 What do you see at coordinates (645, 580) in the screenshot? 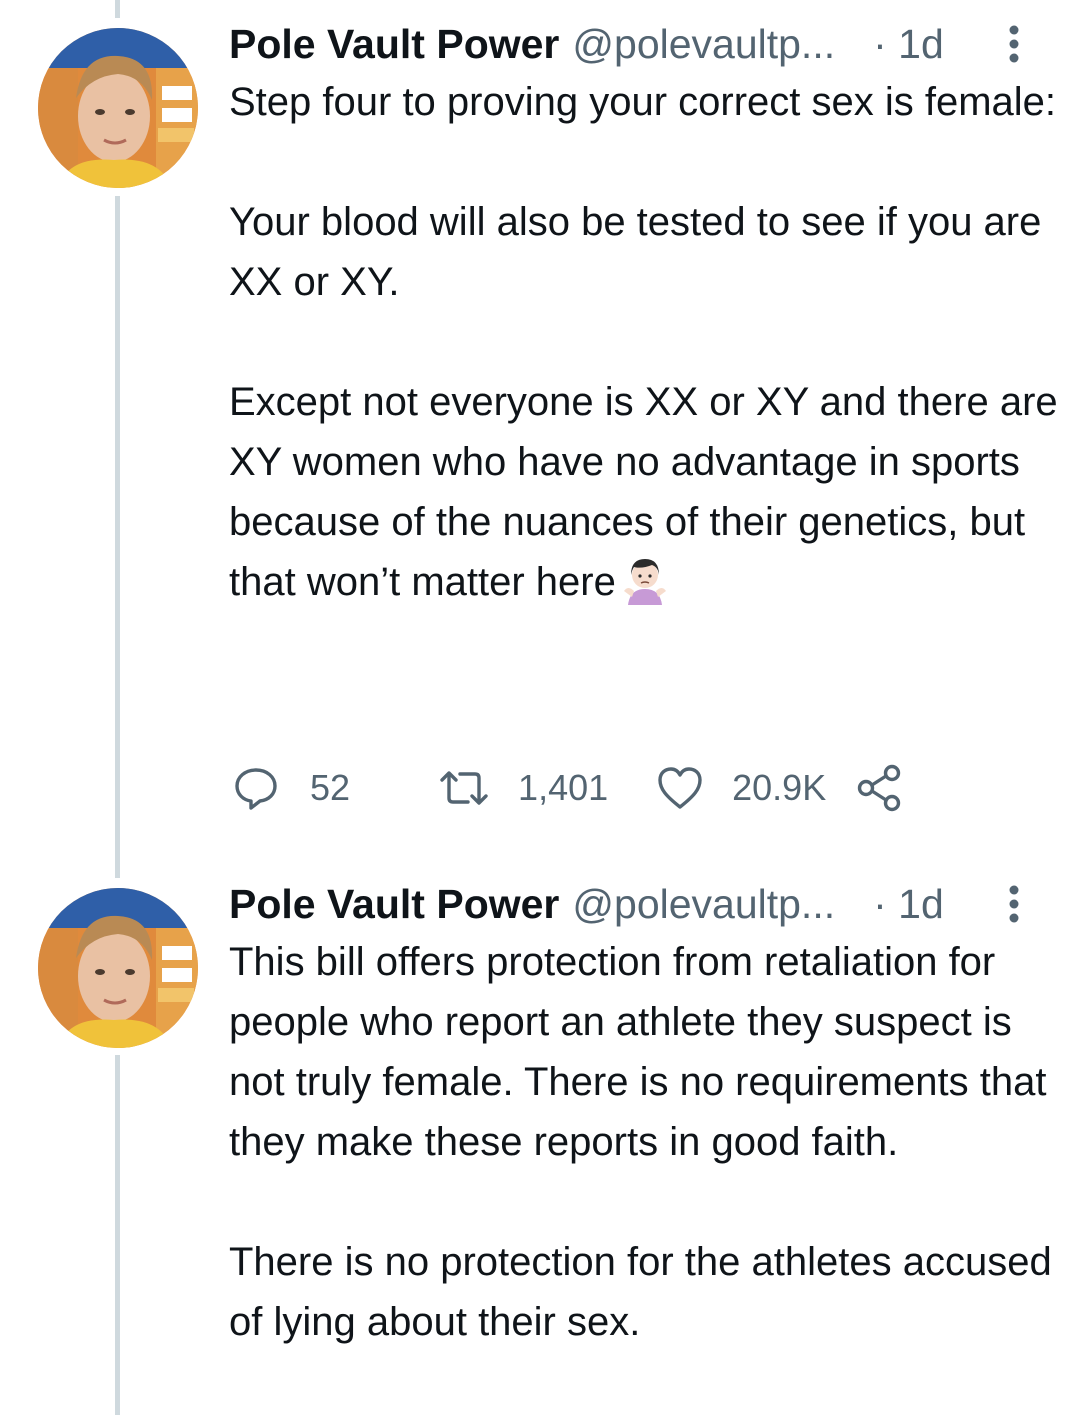
I see `person-shrugging-emoji` at bounding box center [645, 580].